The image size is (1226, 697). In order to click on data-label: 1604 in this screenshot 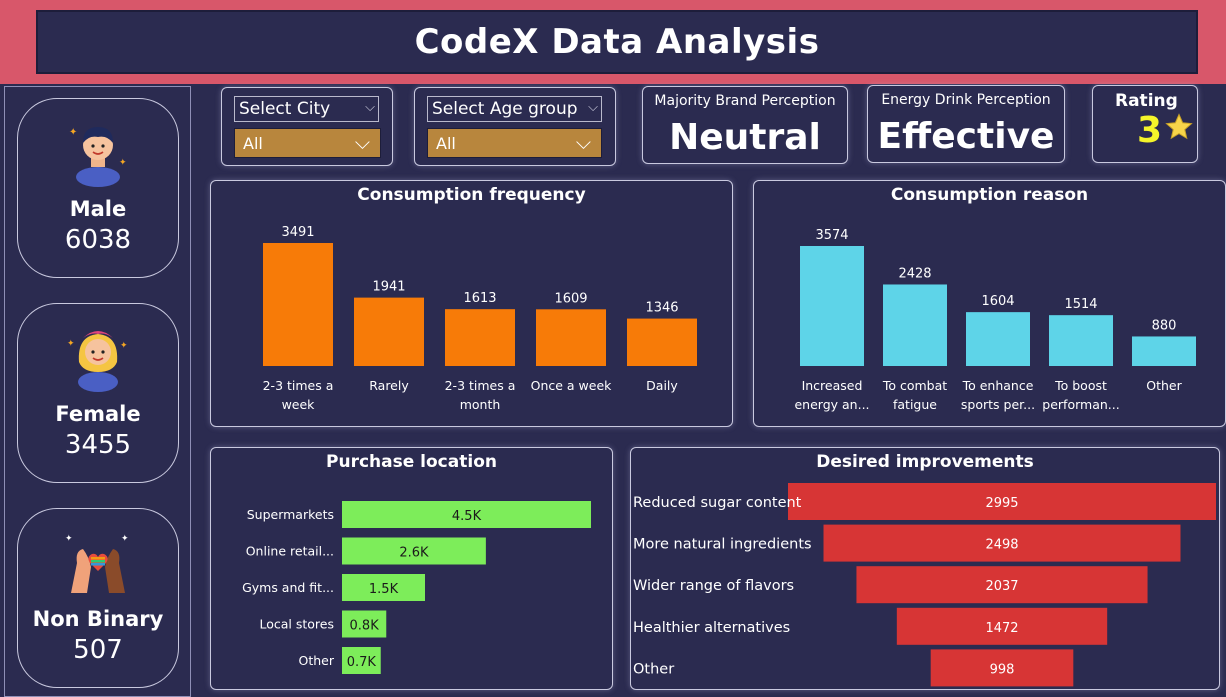, I will do `click(997, 301)`.